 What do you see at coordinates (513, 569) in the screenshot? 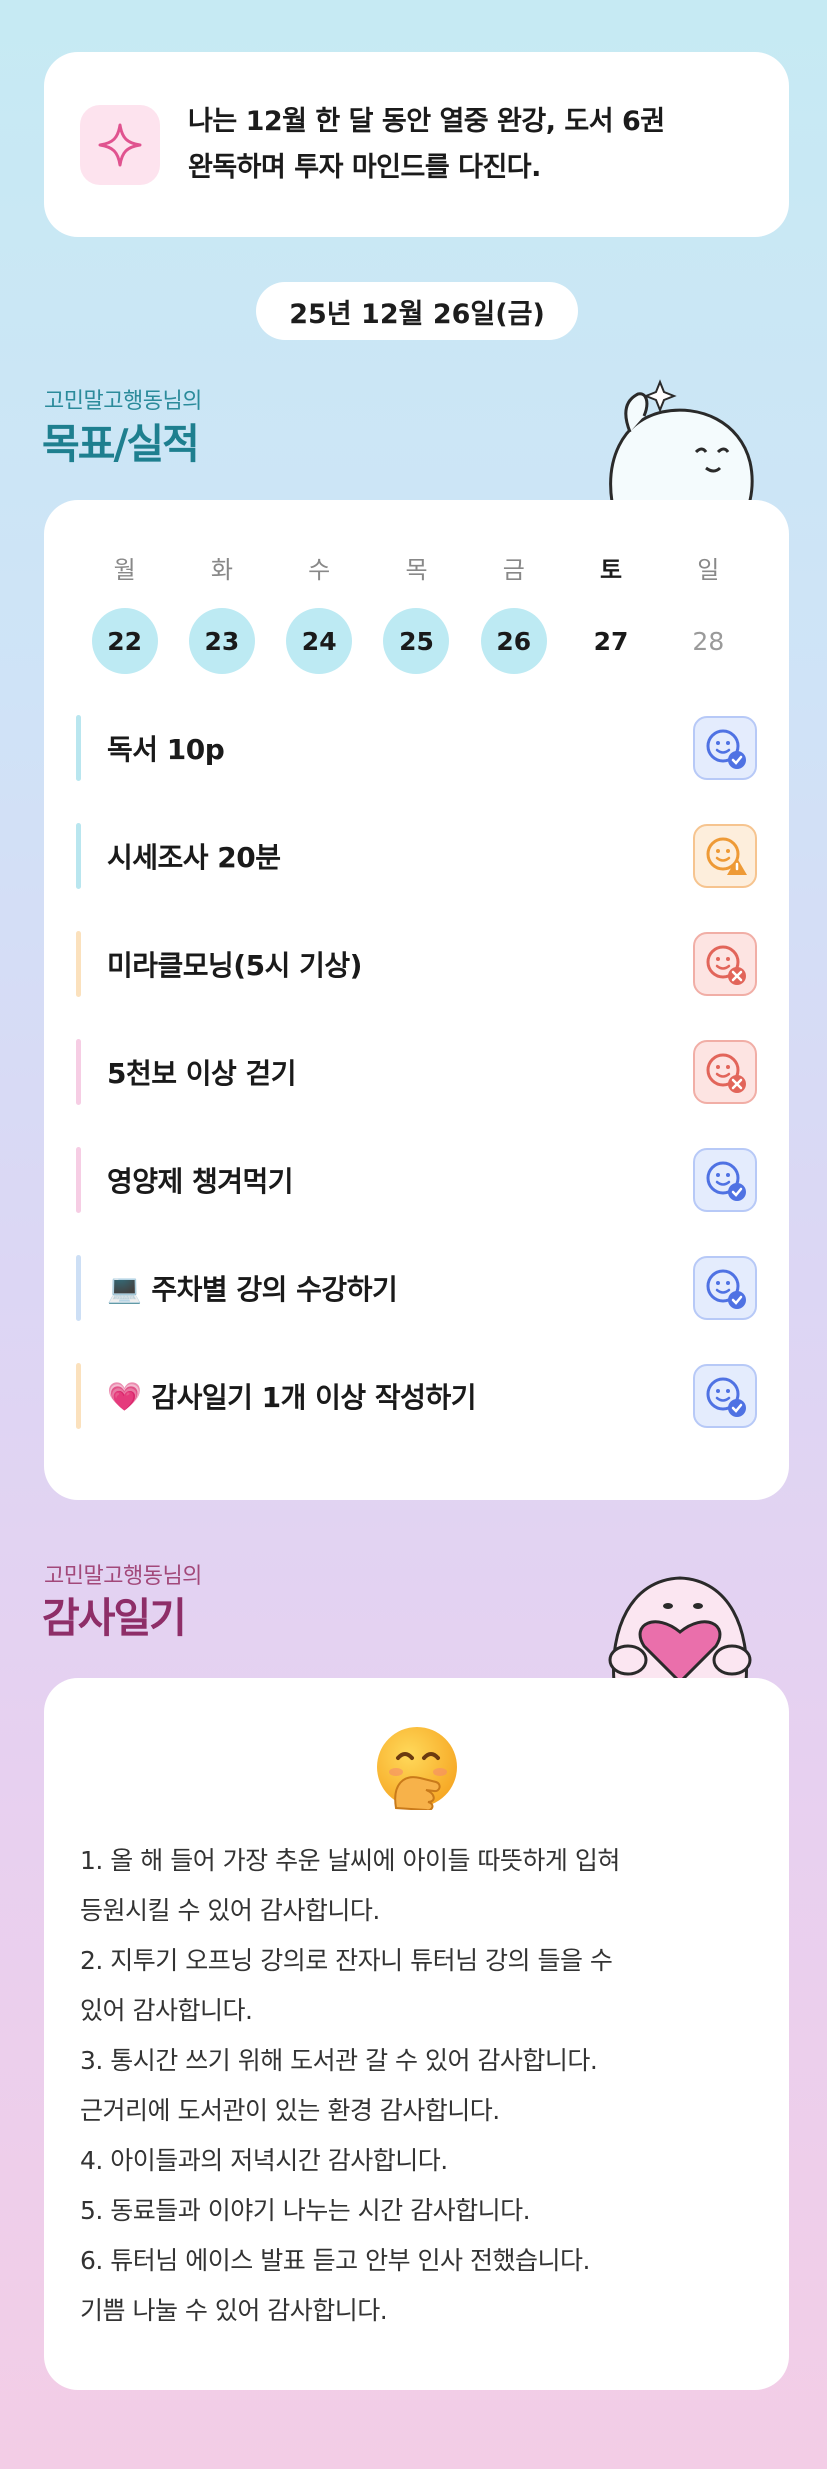
I see `weekday-fri: 금` at bounding box center [513, 569].